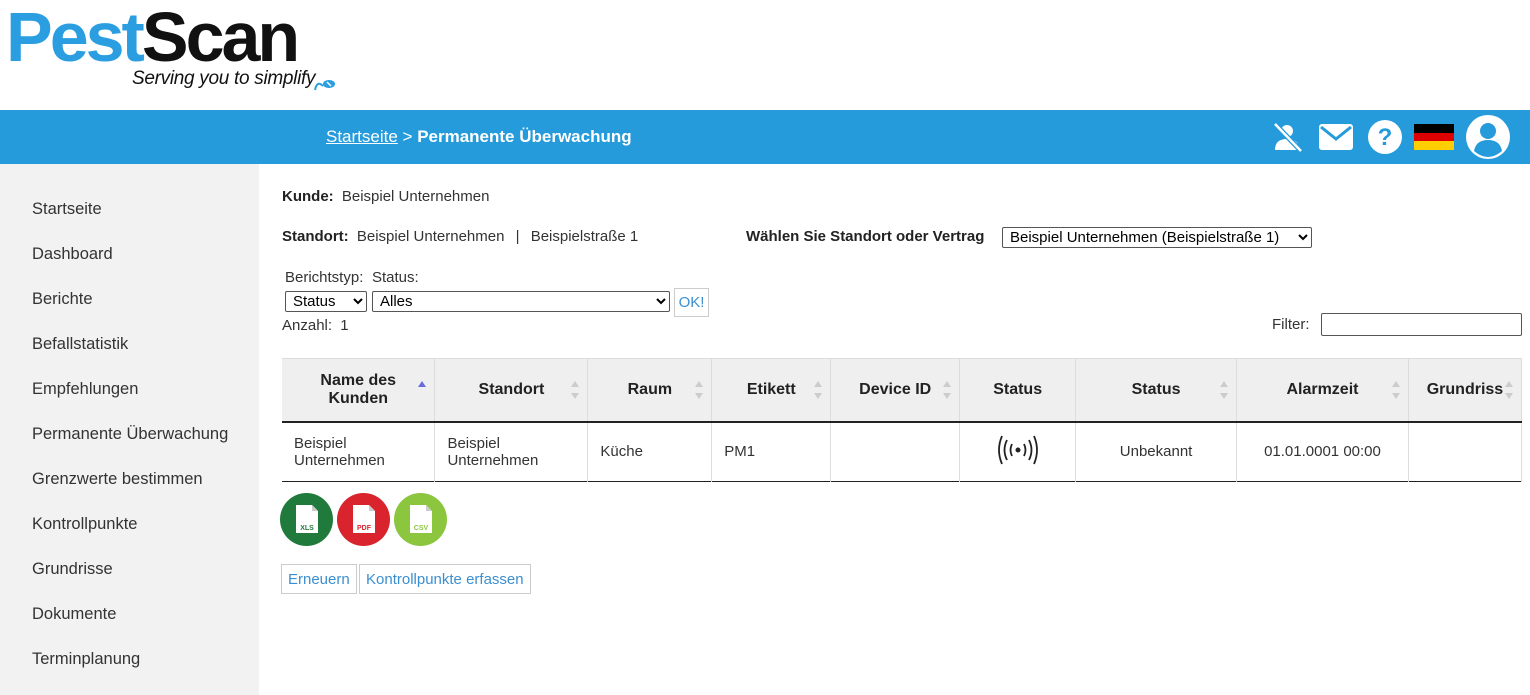  Describe the element at coordinates (86, 659) in the screenshot. I see `sidebar-item-terminplanung: Terminplanung` at that location.